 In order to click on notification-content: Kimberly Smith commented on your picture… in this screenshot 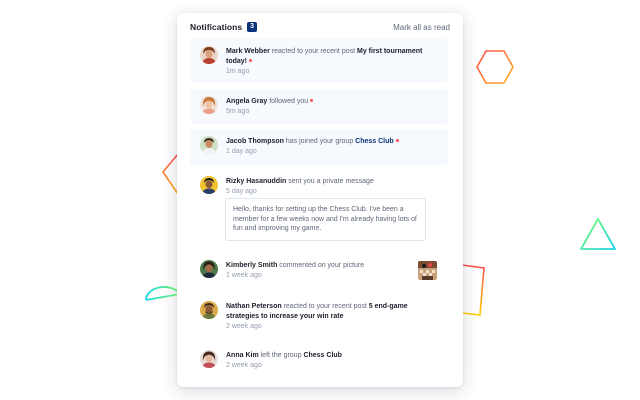, I will do `click(317, 271)`.